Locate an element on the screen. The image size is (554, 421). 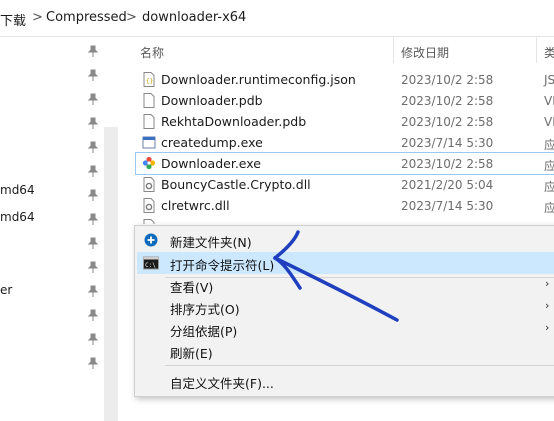
file-name: createdump.exe is located at coordinates (212, 142).